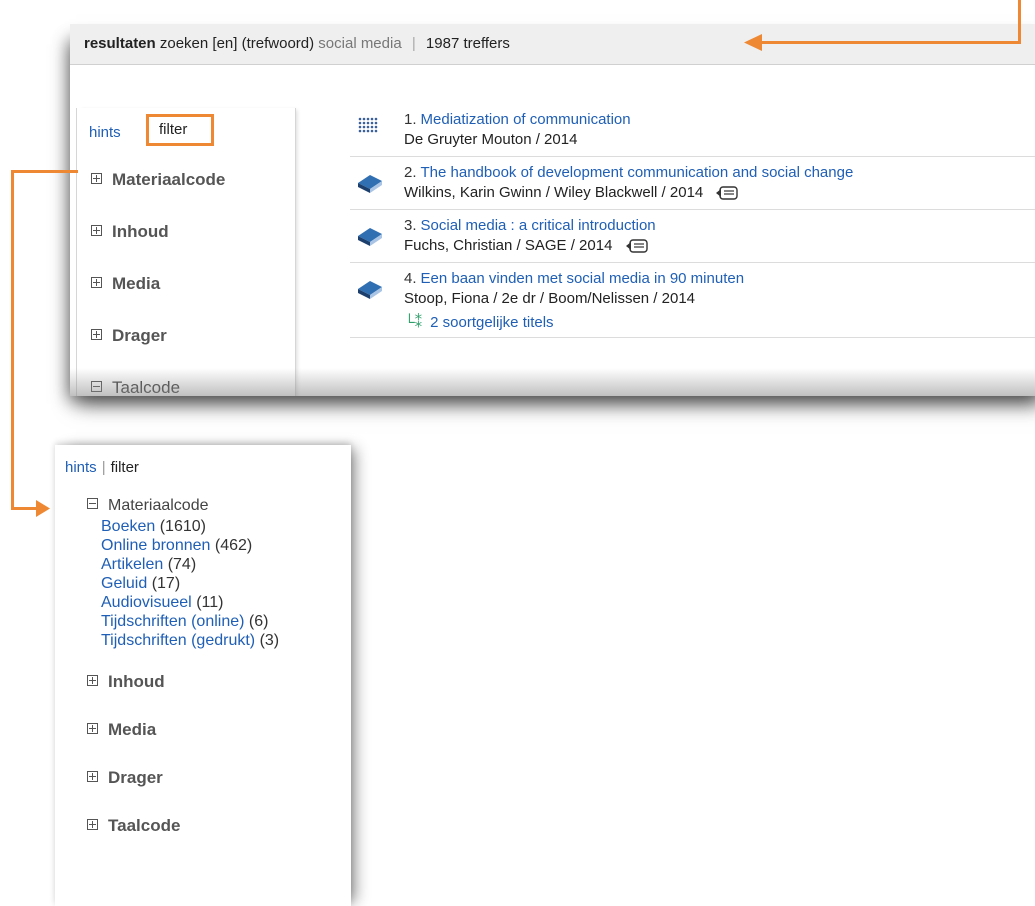 This screenshot has width=1035, height=906. What do you see at coordinates (226, 564) in the screenshot?
I see `facet-option: Artikelen (74)` at bounding box center [226, 564].